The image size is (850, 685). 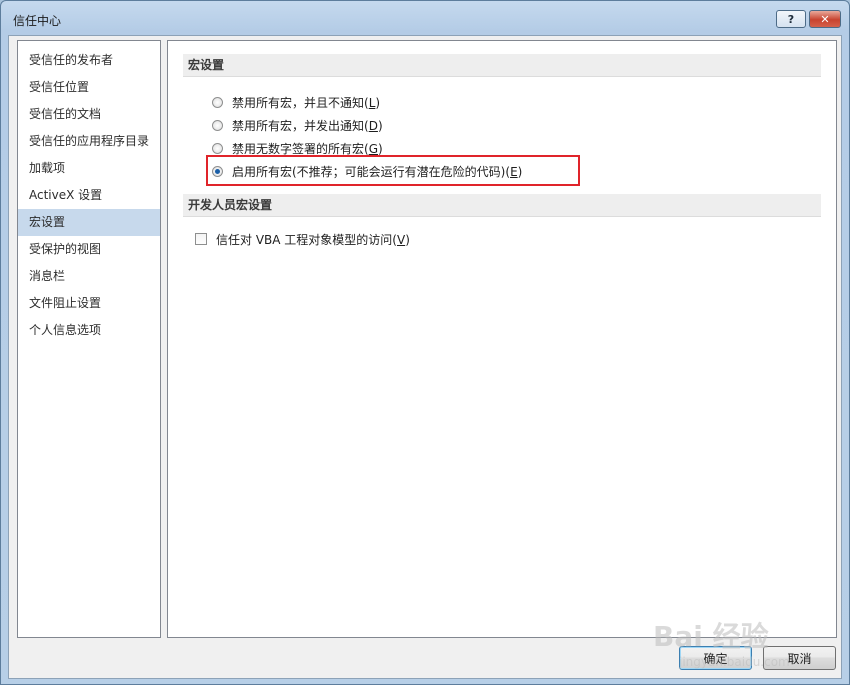 What do you see at coordinates (89, 114) in the screenshot?
I see `sidebar-item-trusted-documents: 受信任的文档` at bounding box center [89, 114].